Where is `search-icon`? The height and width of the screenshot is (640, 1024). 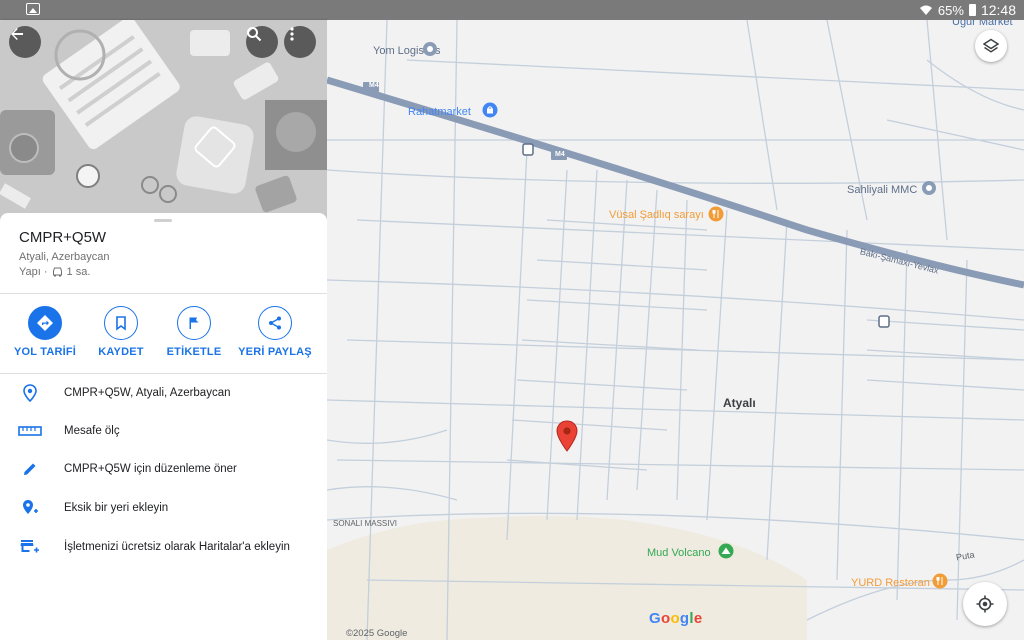
search-icon is located at coordinates (254, 34).